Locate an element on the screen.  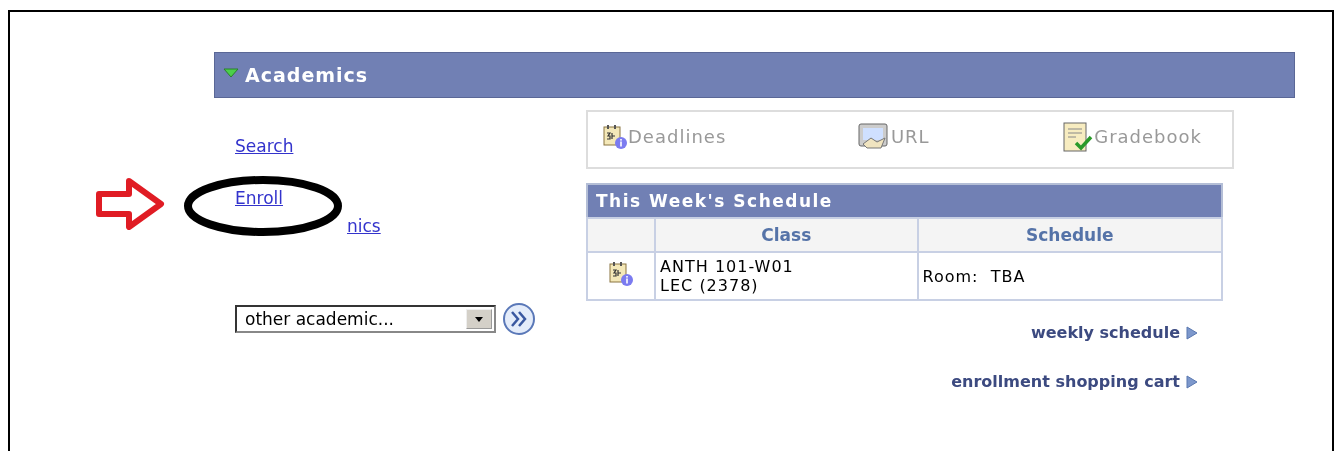
nav-link: Enroll is located at coordinates (259, 201).